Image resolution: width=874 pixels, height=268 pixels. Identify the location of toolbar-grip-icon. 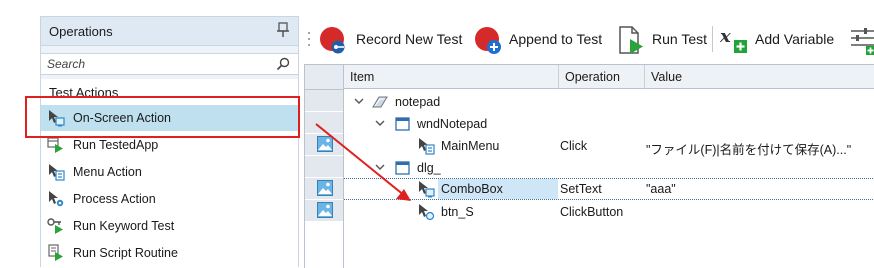
(309, 39).